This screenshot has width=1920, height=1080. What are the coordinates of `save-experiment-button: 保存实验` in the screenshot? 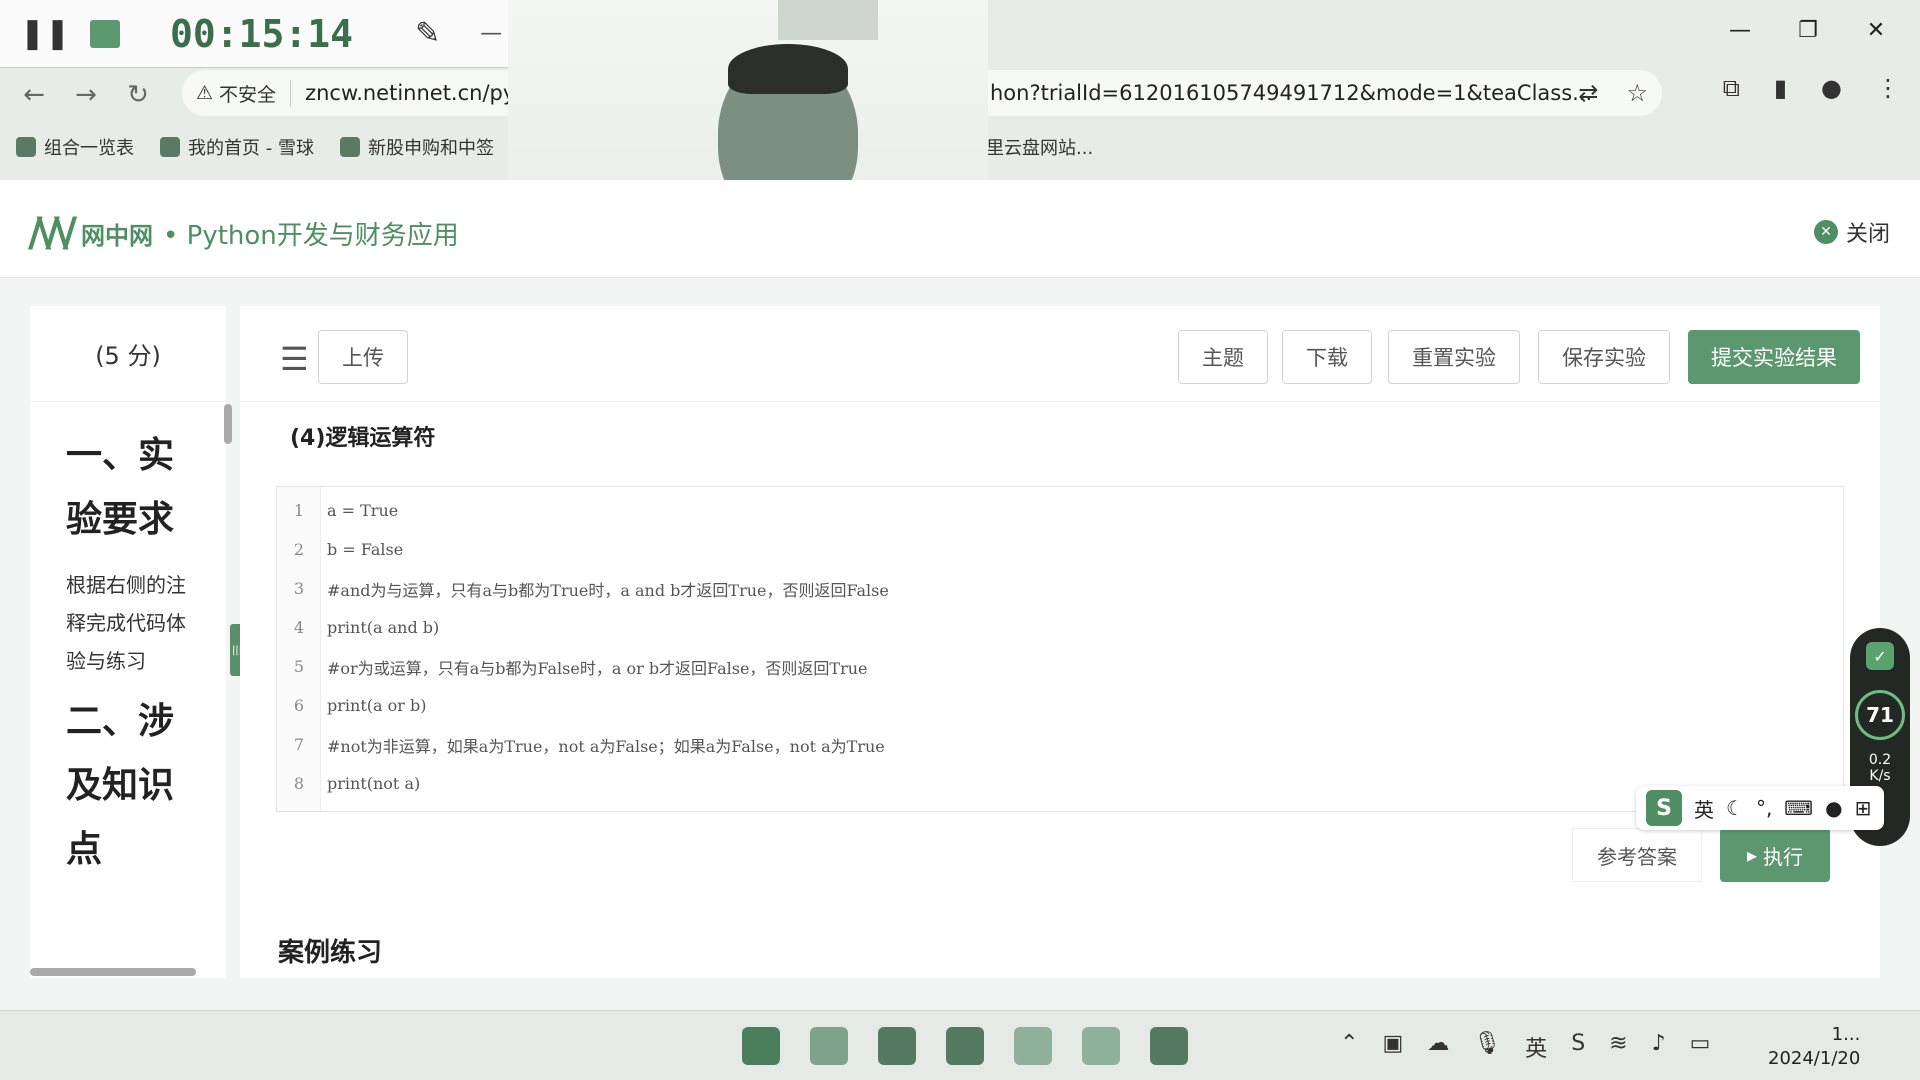 It's located at (1604, 357).